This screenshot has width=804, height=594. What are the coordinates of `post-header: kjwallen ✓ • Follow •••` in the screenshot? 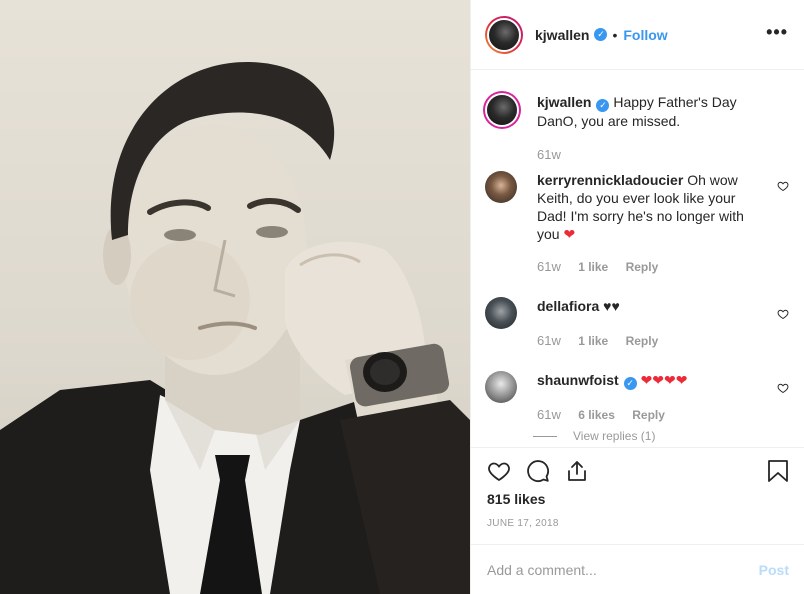 It's located at (637, 35).